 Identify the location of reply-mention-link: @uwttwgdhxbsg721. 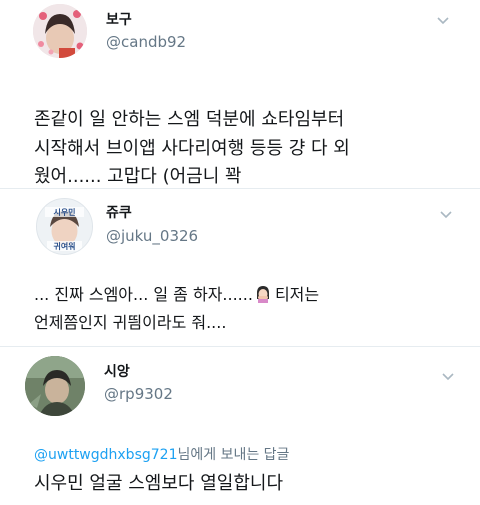
(105, 455).